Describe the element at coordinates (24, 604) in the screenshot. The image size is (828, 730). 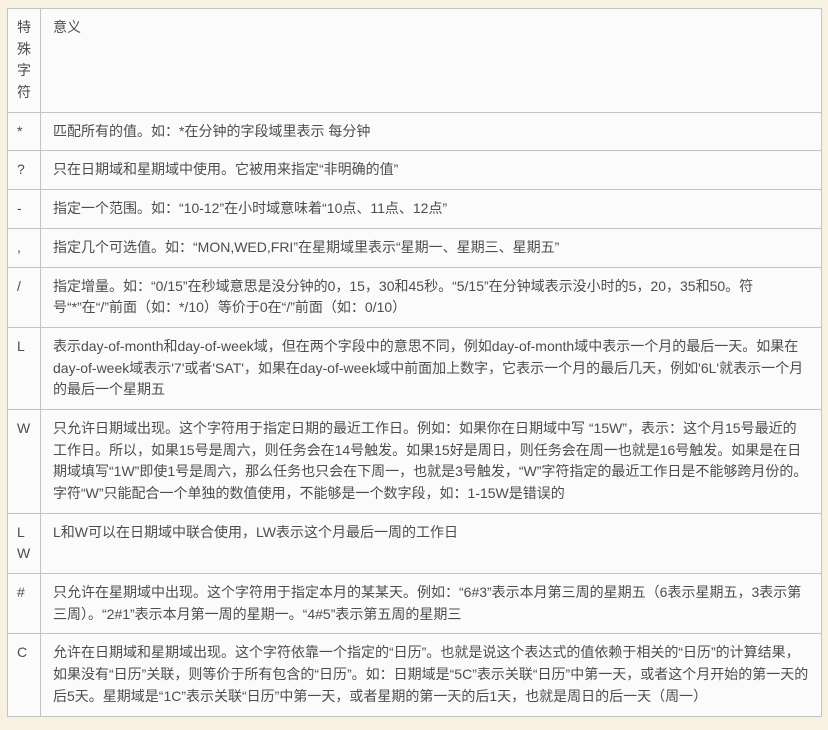
I see `char-cell: #` at that location.